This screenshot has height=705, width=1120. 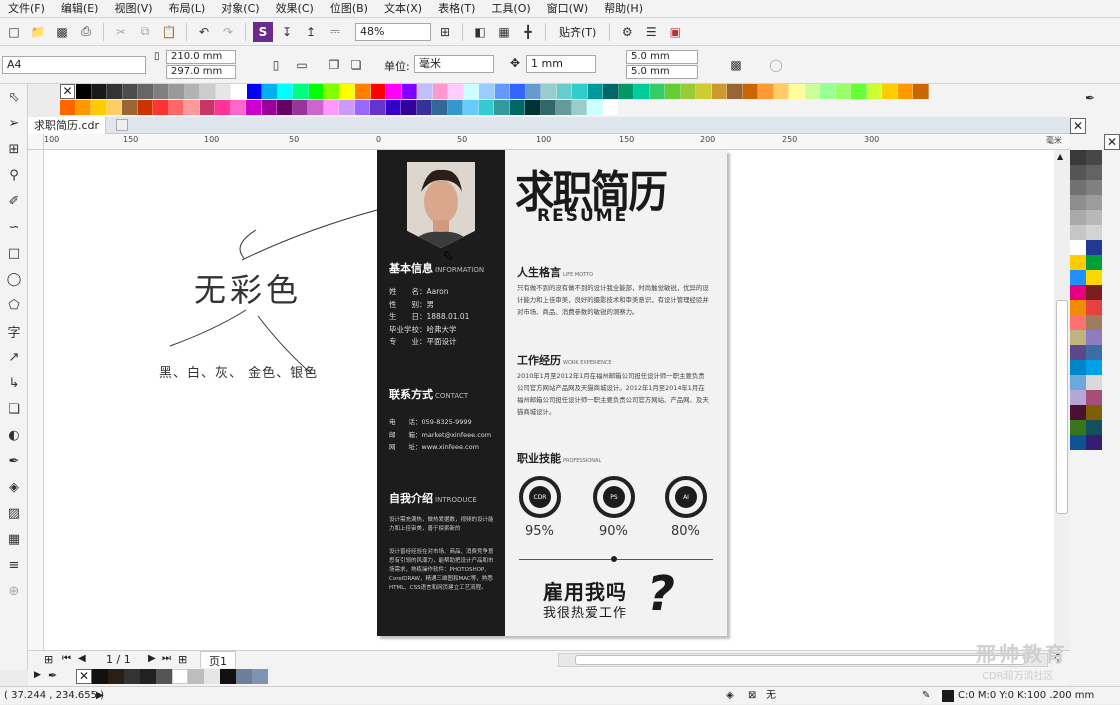 What do you see at coordinates (651, 32) in the screenshot?
I see `launcher-icon: ☰` at bounding box center [651, 32].